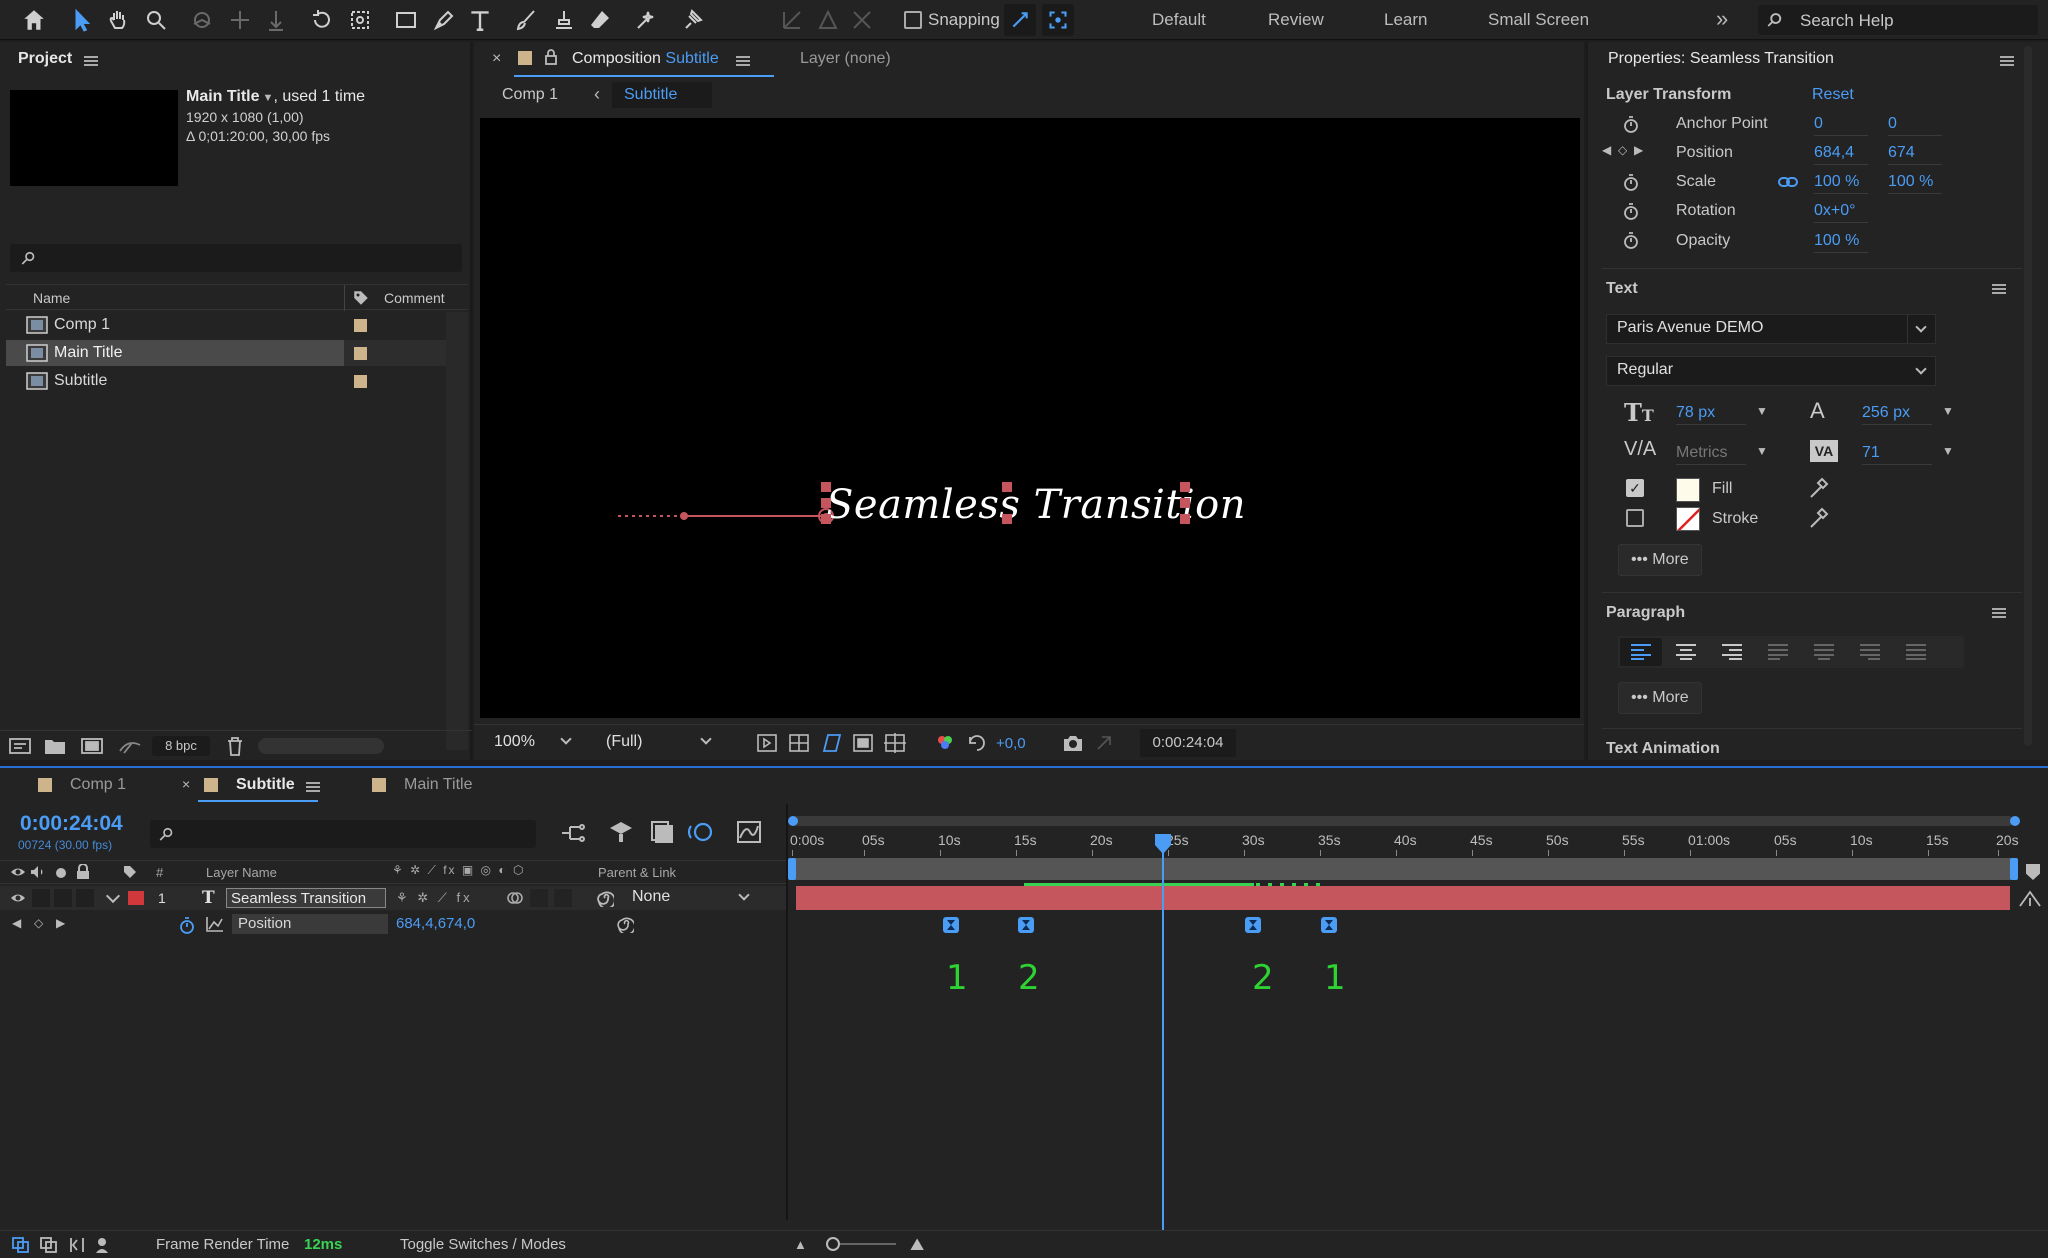  What do you see at coordinates (235, 746) in the screenshot?
I see `trash-icon` at bounding box center [235, 746].